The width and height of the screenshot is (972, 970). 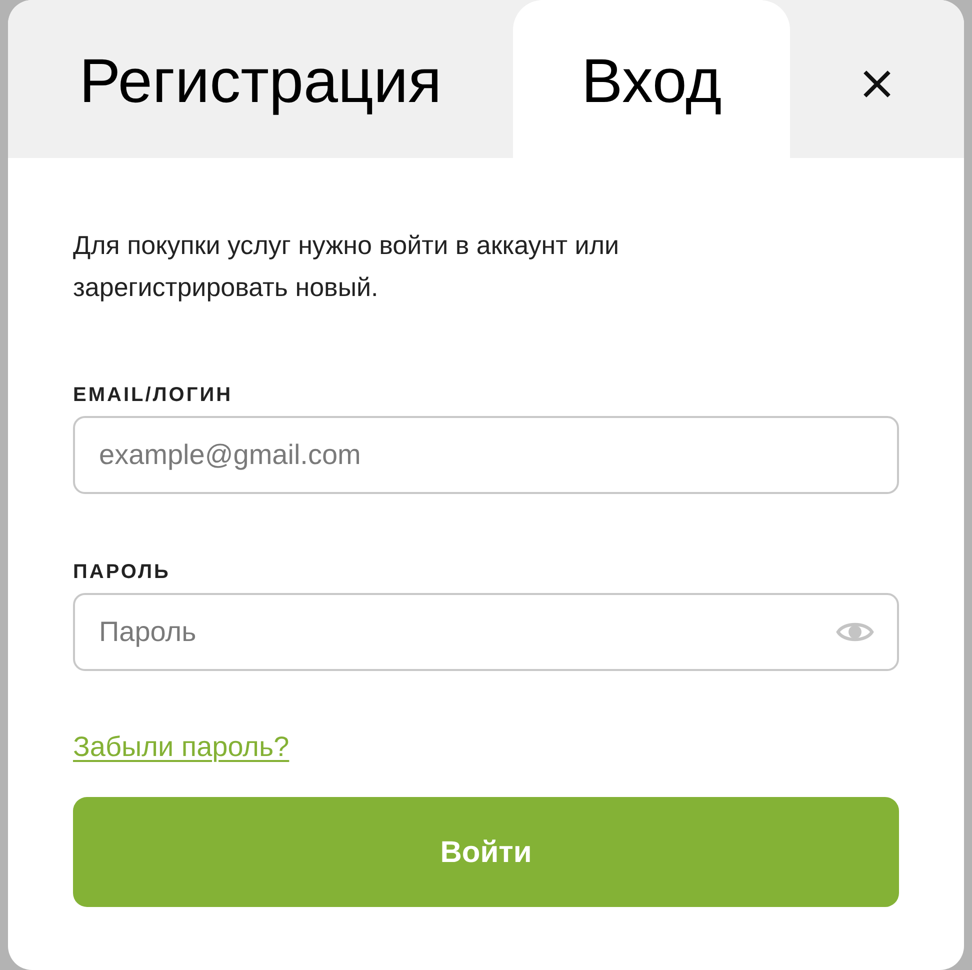 I want to click on close-button, so click(x=877, y=84).